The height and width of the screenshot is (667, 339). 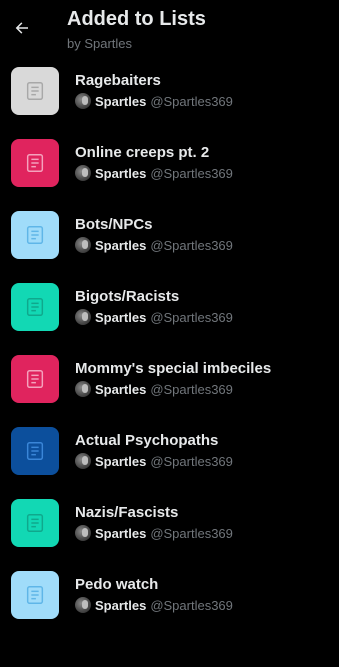 I want to click on arrow-left-icon, so click(x=21, y=28).